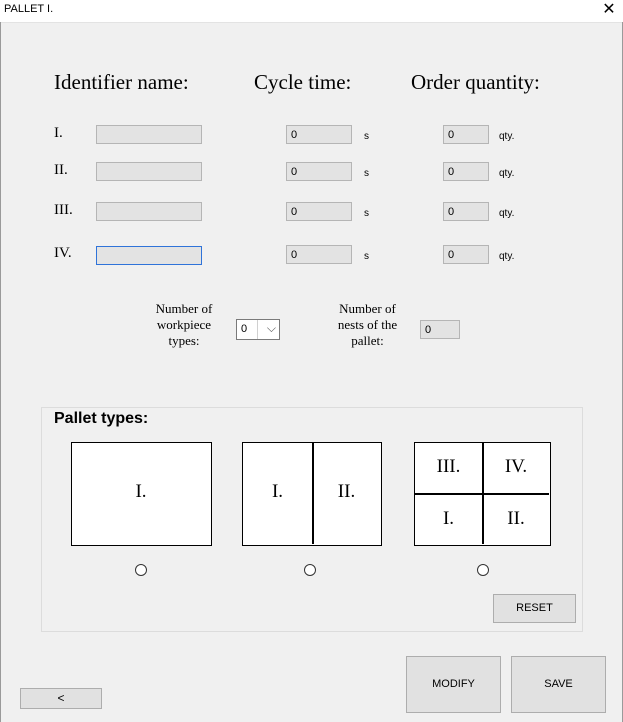 This screenshot has height=722, width=623. Describe the element at coordinates (448, 466) in the screenshot. I see `nest-label: III.` at that location.